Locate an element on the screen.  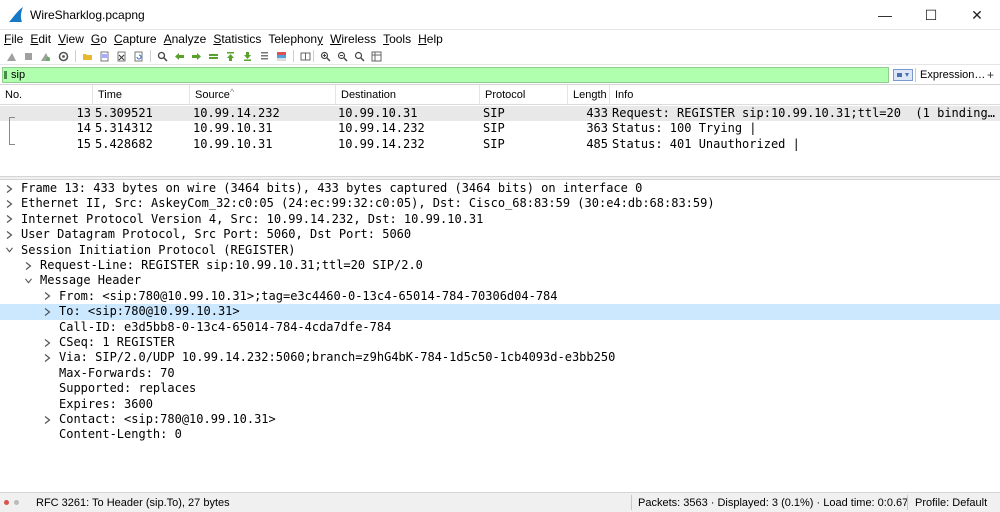
detail-tree-item: Content-Length: 0 is located at coordinates (500, 434).